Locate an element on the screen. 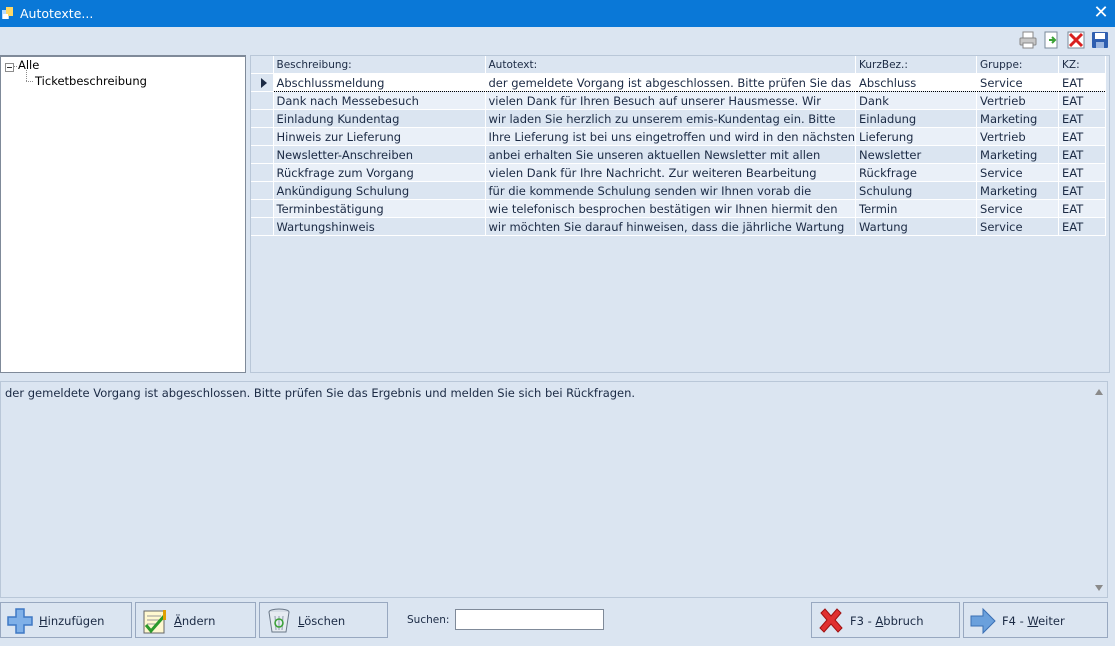 The width and height of the screenshot is (1115, 646). cell-kurzbez: Rückfrage is located at coordinates (916, 172).